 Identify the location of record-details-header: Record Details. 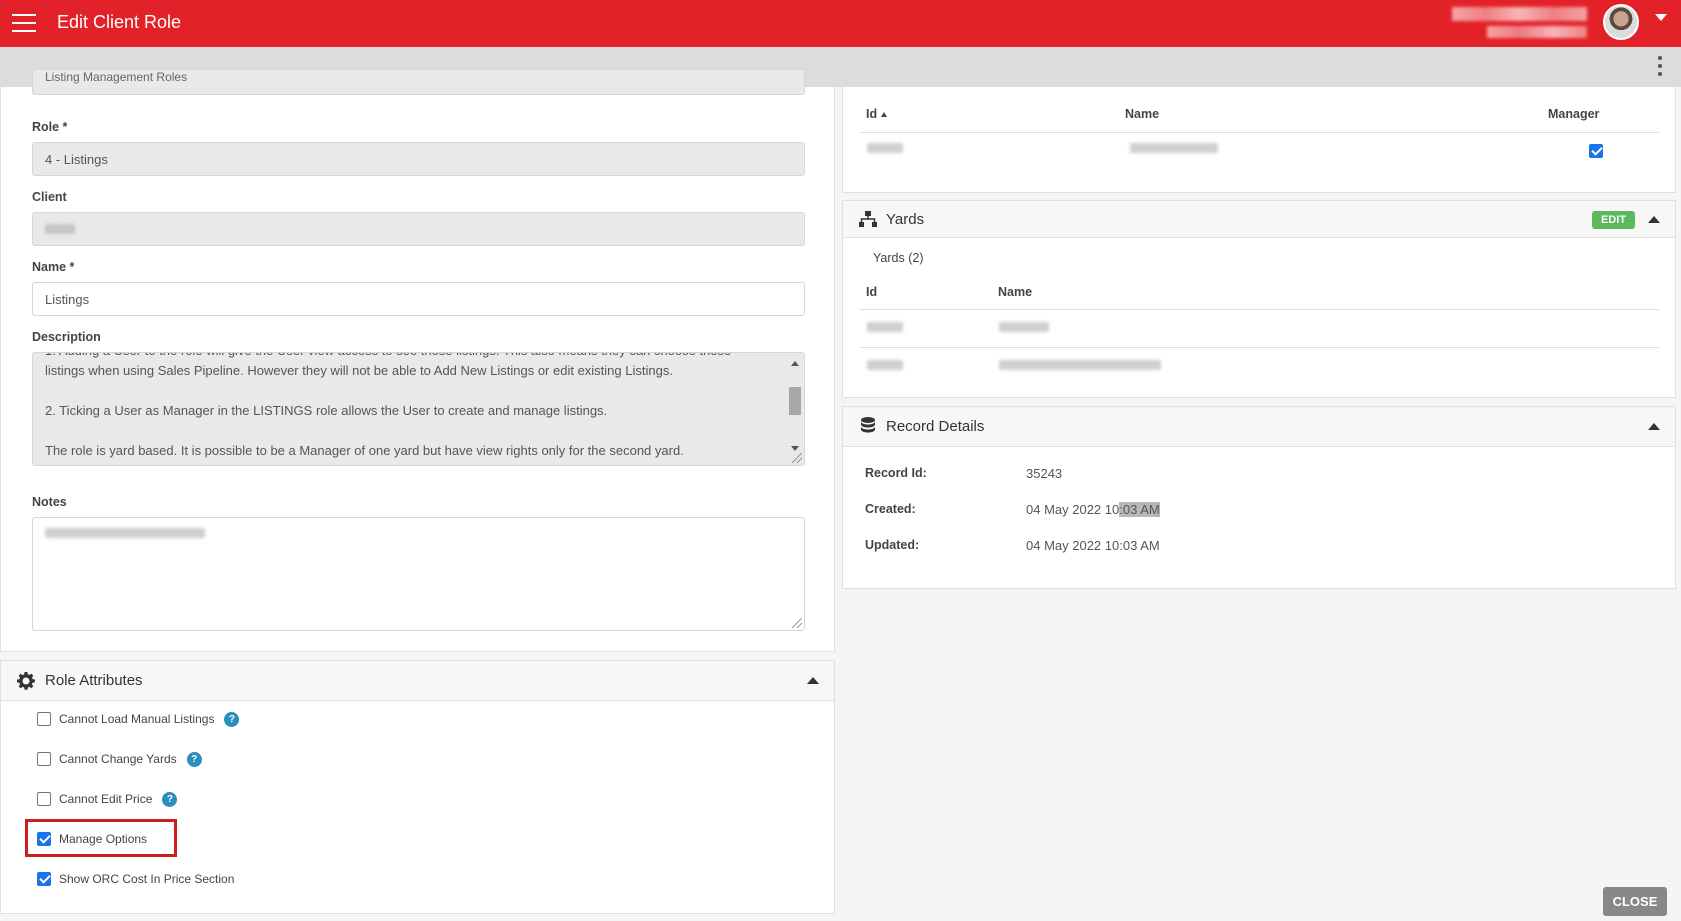
(1259, 427).